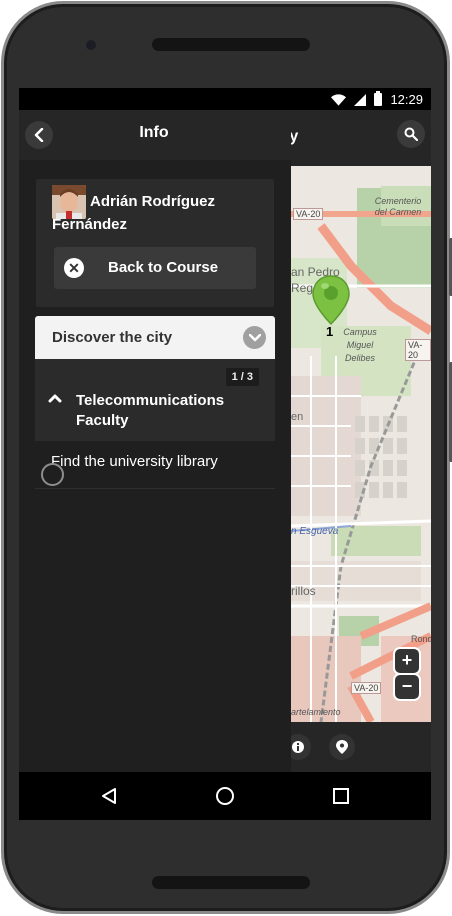  Describe the element at coordinates (398, 206) in the screenshot. I see `map-label-cemetery: Cementerio del Carmen` at that location.